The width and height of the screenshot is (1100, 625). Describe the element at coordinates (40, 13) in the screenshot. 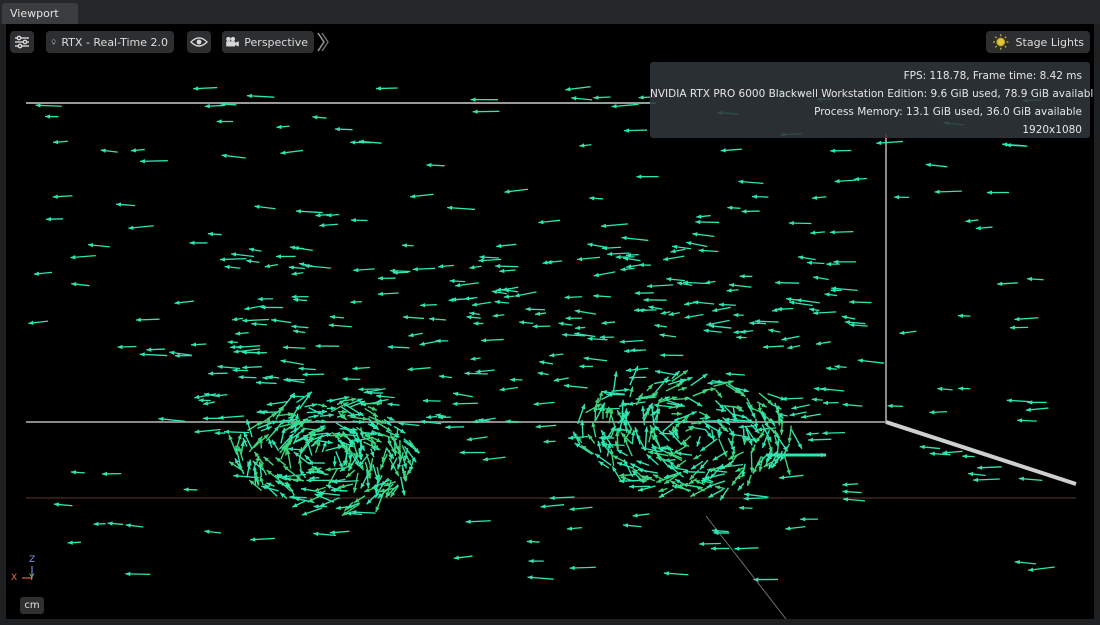

I see `tab-viewport: Viewport` at that location.